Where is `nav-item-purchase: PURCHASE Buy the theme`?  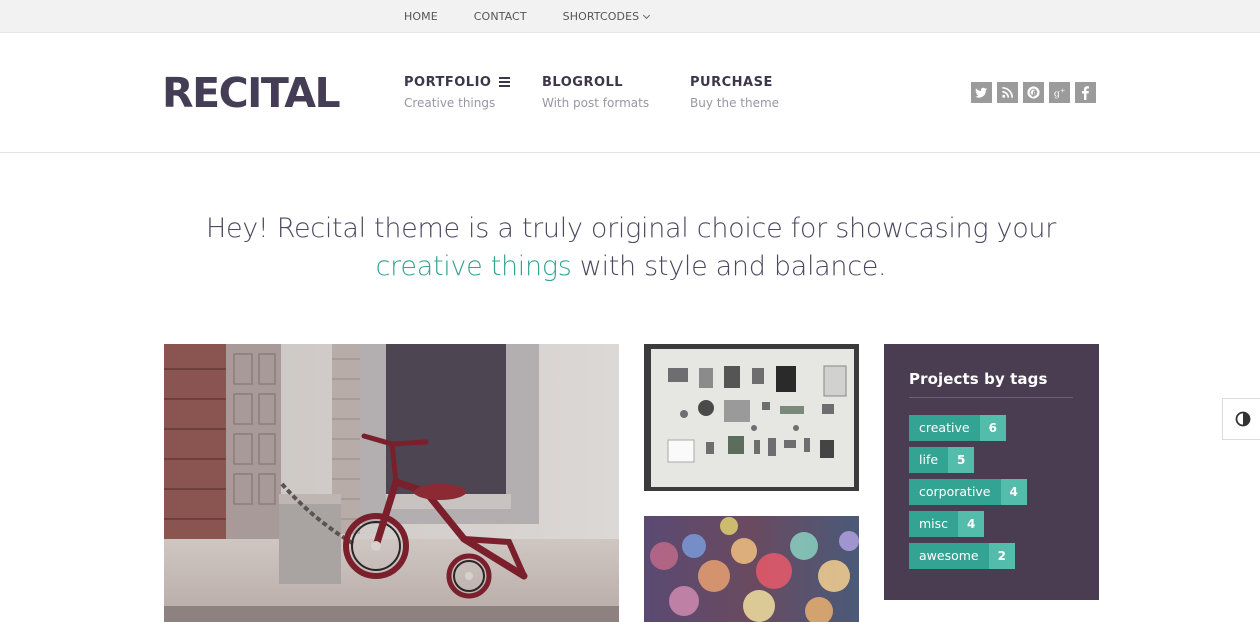 nav-item-purchase: PURCHASE Buy the theme is located at coordinates (735, 92).